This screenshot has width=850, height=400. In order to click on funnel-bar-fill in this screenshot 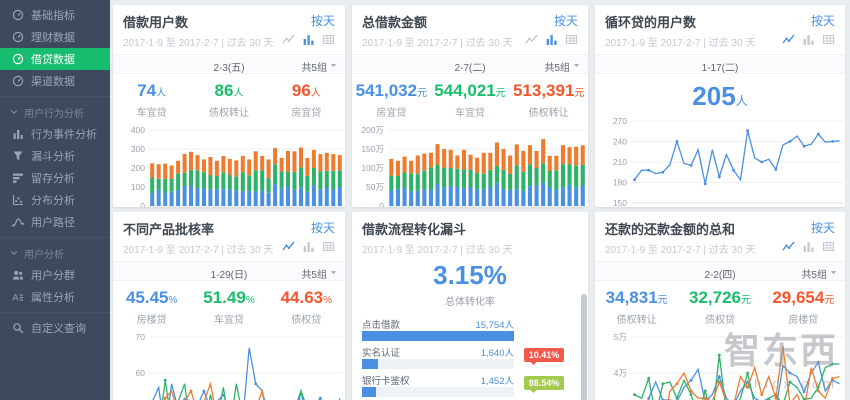, I will do `click(370, 364)`.